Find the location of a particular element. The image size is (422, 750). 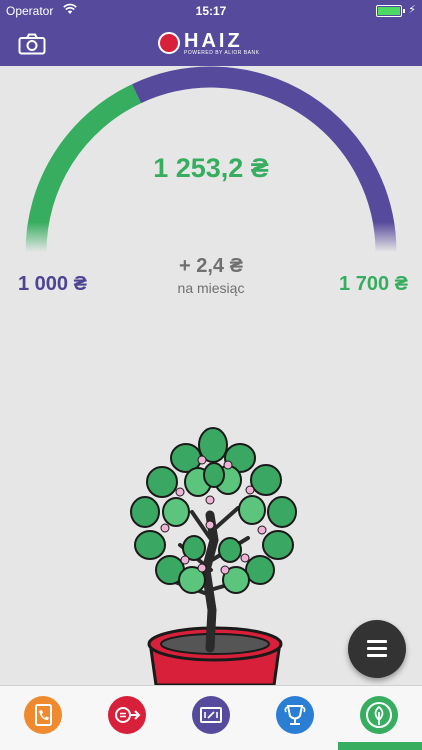

gauge-min-value: 1 000 is located at coordinates (43, 284).